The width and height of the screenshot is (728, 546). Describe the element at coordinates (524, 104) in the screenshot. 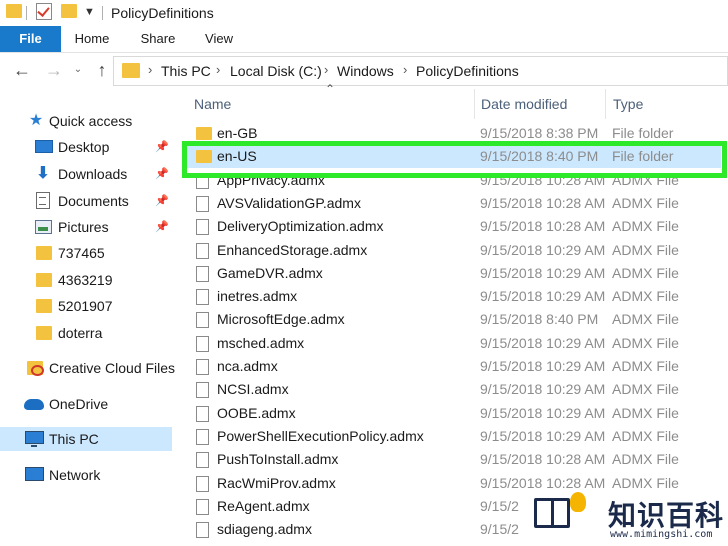

I see `column-header-date-modified: Date modified` at that location.